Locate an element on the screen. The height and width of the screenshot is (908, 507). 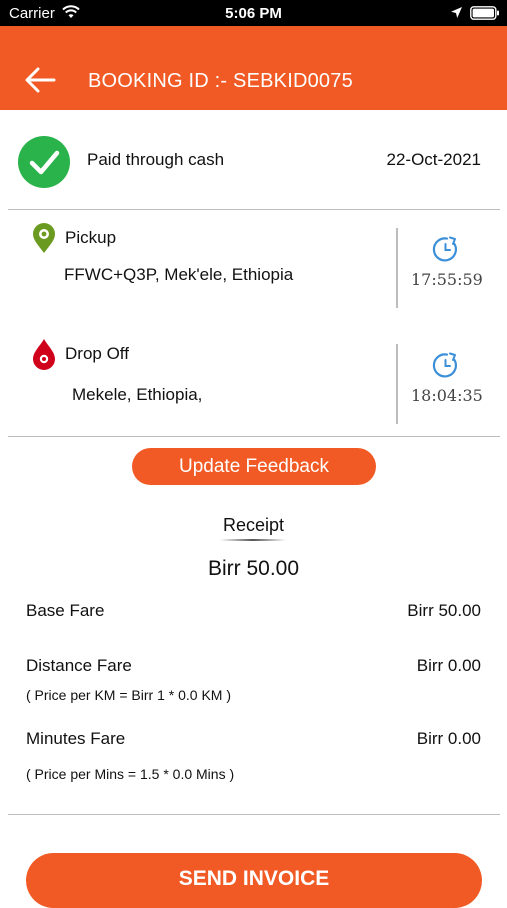
update-feedback-button: Update Feedback is located at coordinates (254, 466).